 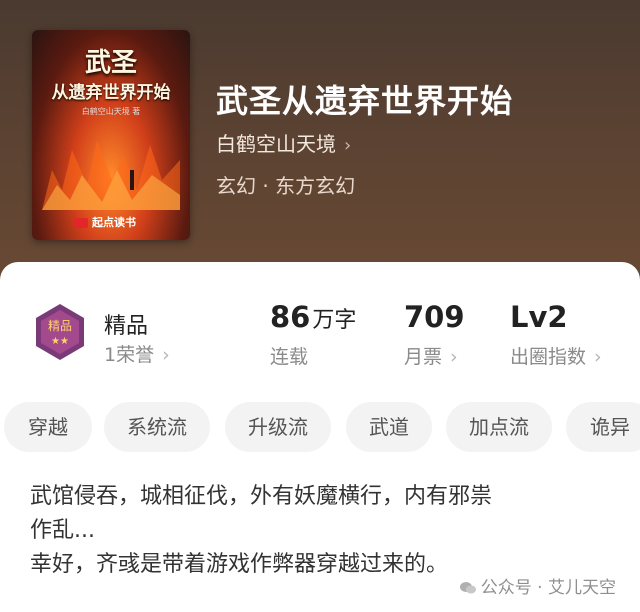 What do you see at coordinates (111, 135) in the screenshot?
I see `book-cover: 武圣 从遗弃世界开始 白鹤空山天境 著 起点读书` at bounding box center [111, 135].